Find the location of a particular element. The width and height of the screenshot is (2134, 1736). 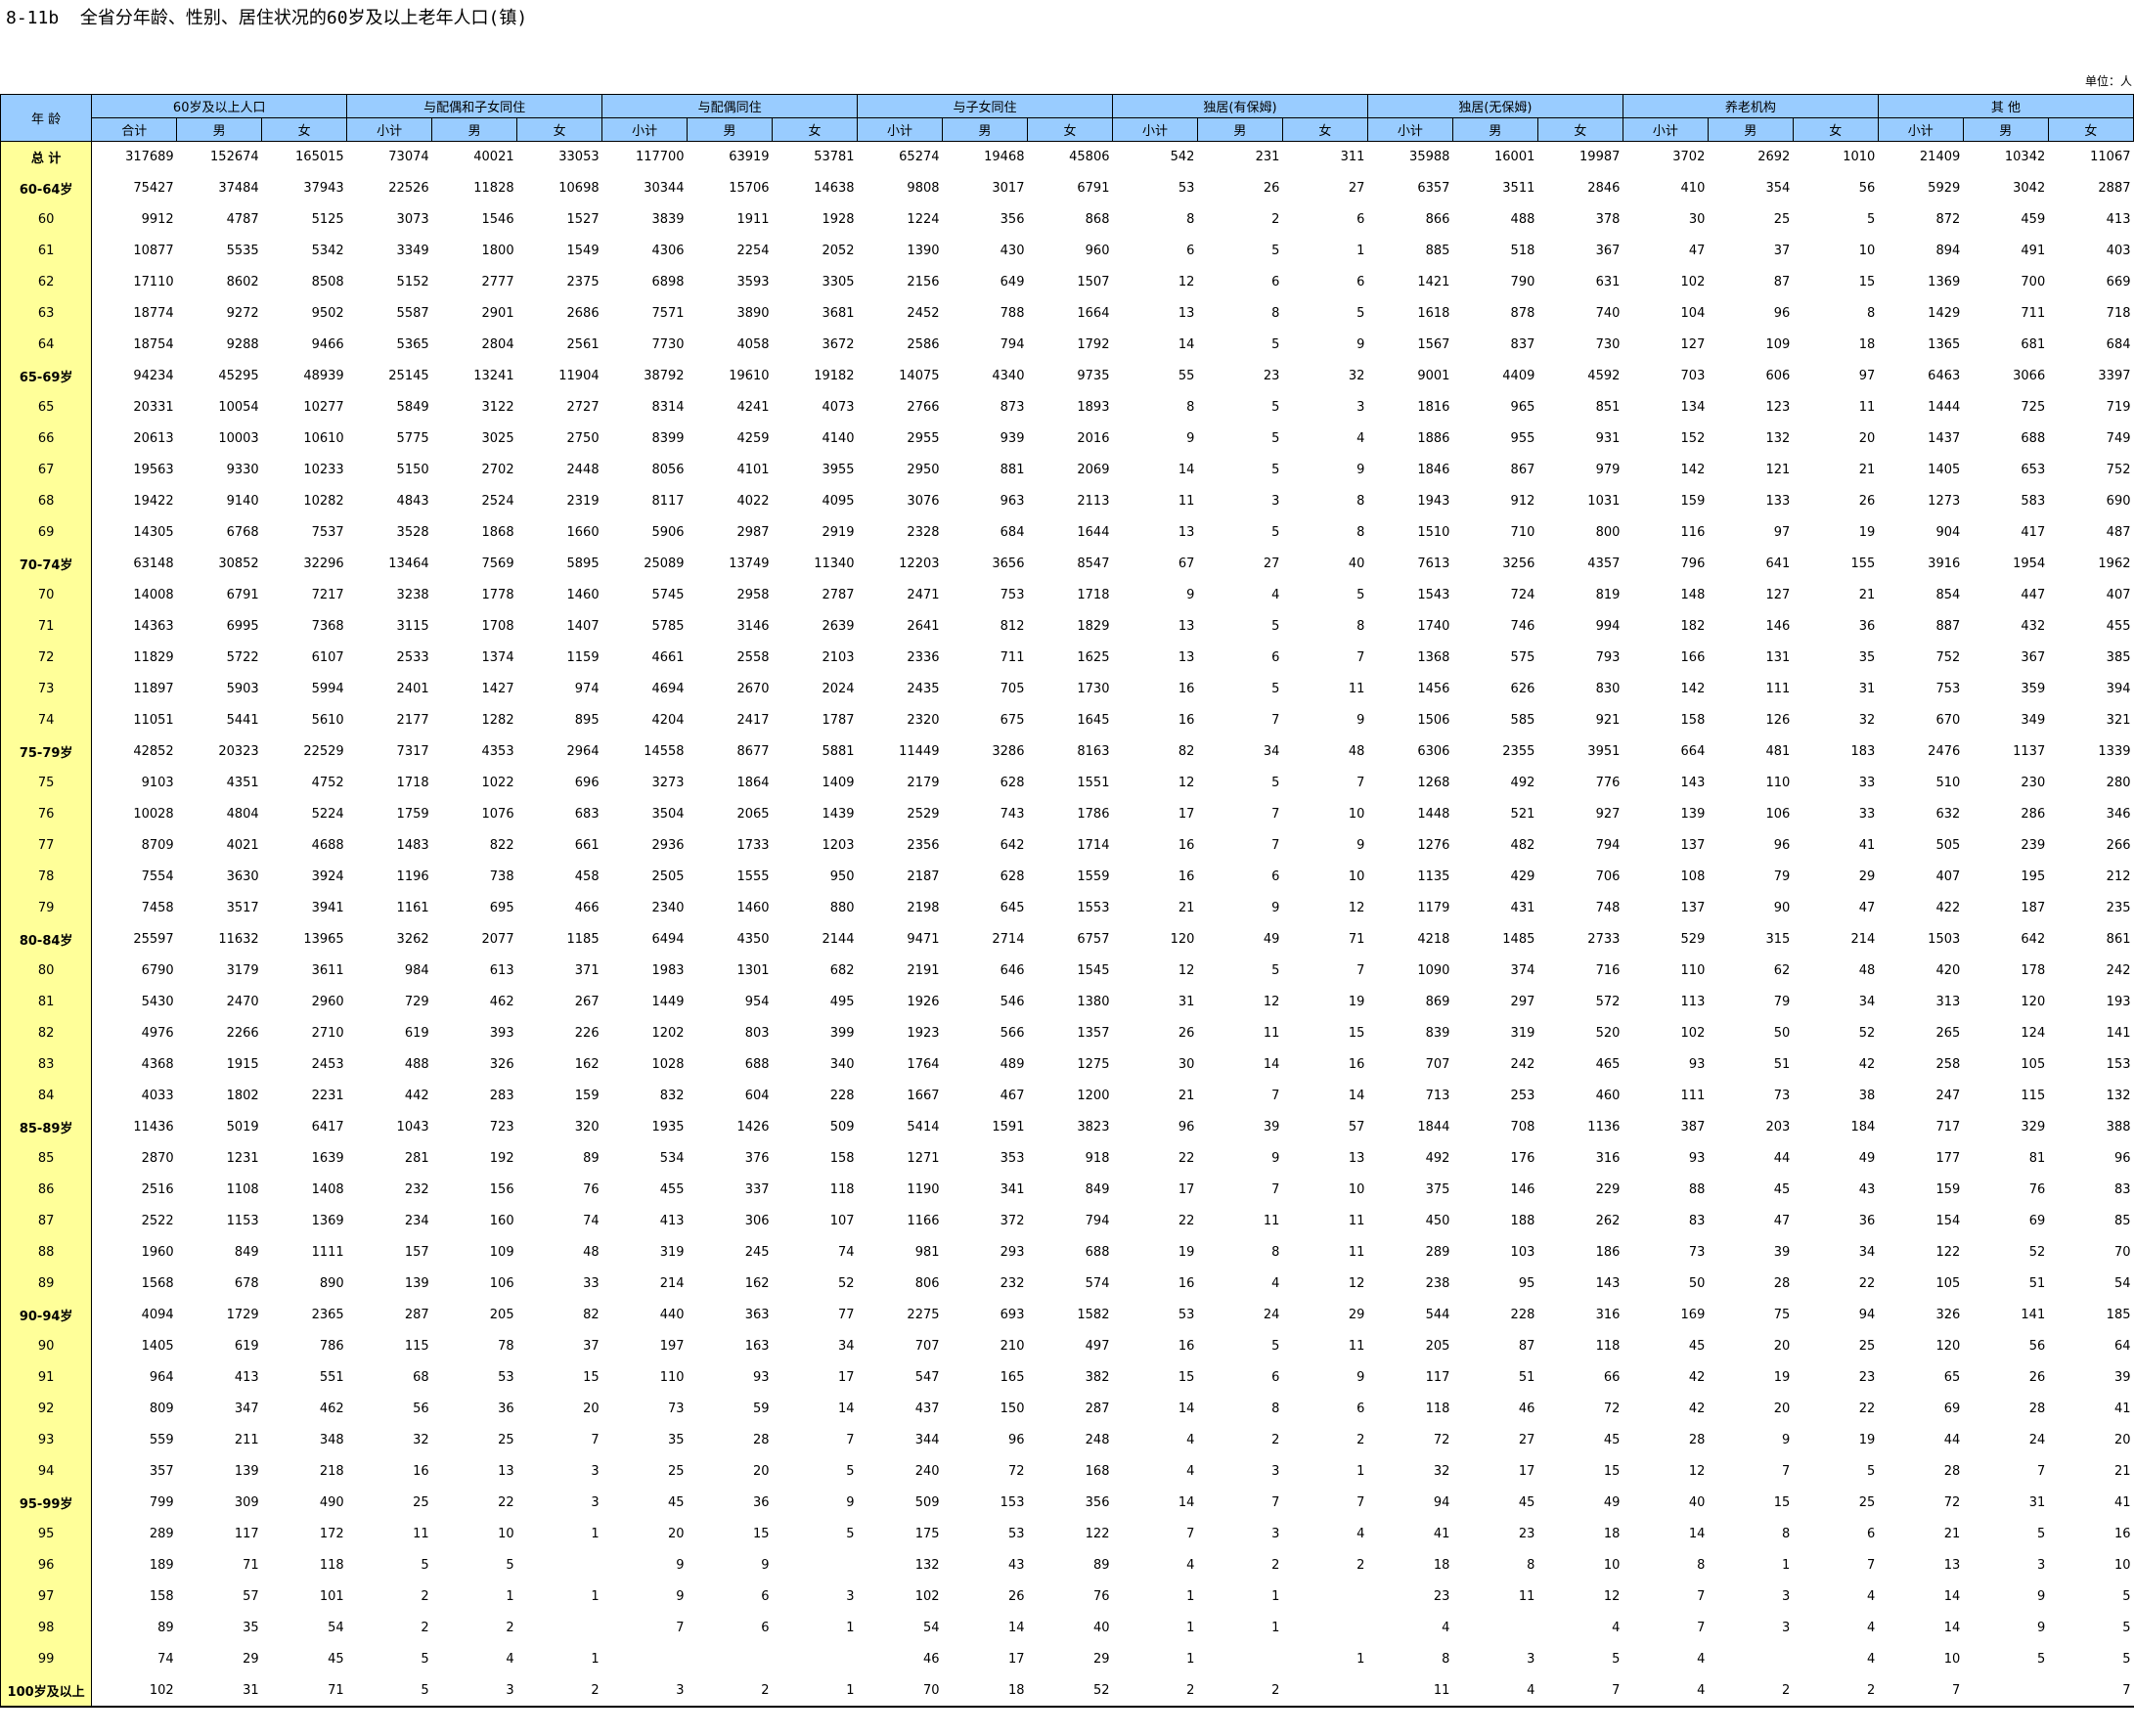

value-cell: 3517 is located at coordinates (242, 908).